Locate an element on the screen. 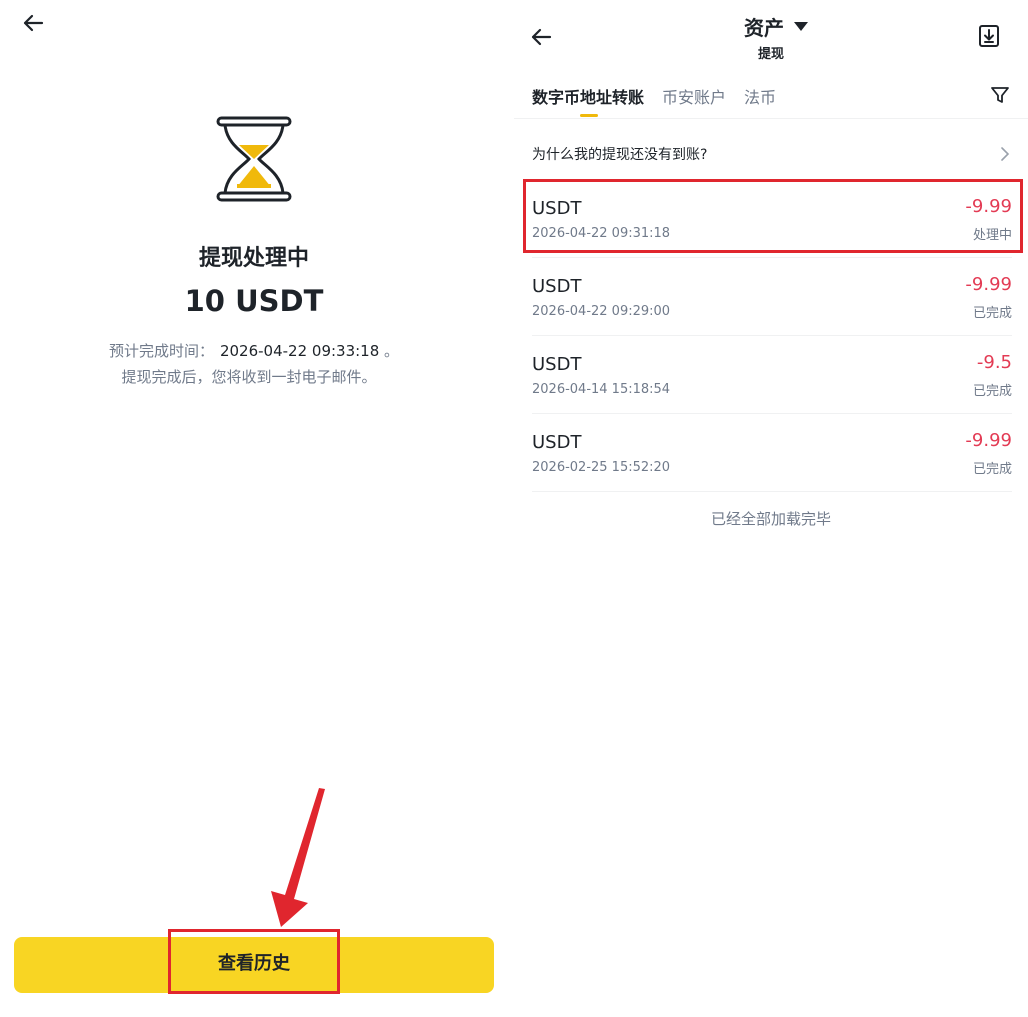 Image resolution: width=1028 pixels, height=1017 pixels. tab-fiat: 法币 is located at coordinates (760, 96).